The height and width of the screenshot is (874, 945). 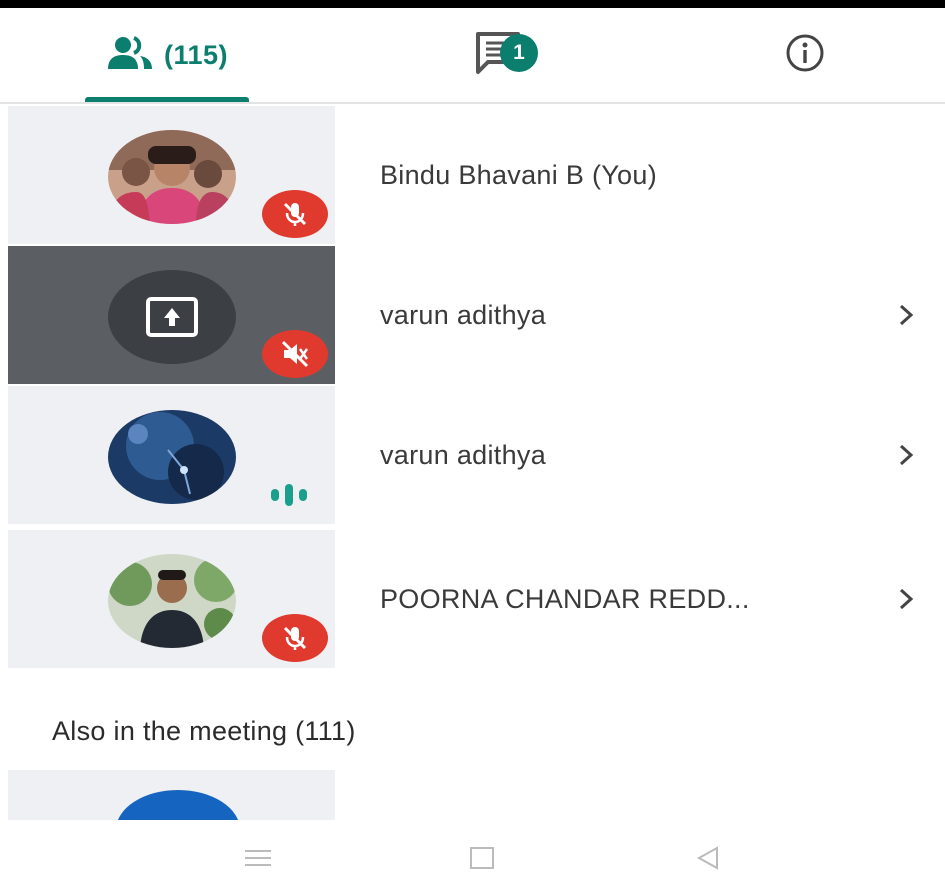 I want to click on photo-group-icon, so click(x=172, y=177).